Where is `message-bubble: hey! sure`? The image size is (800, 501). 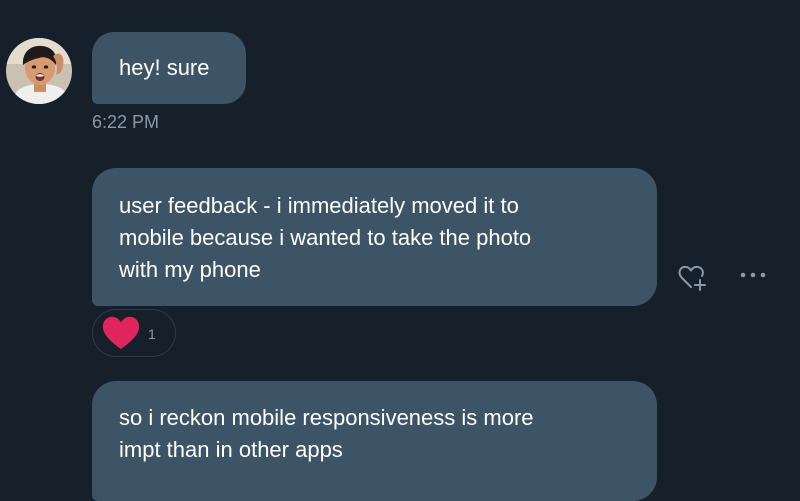 message-bubble: hey! sure is located at coordinates (169, 68).